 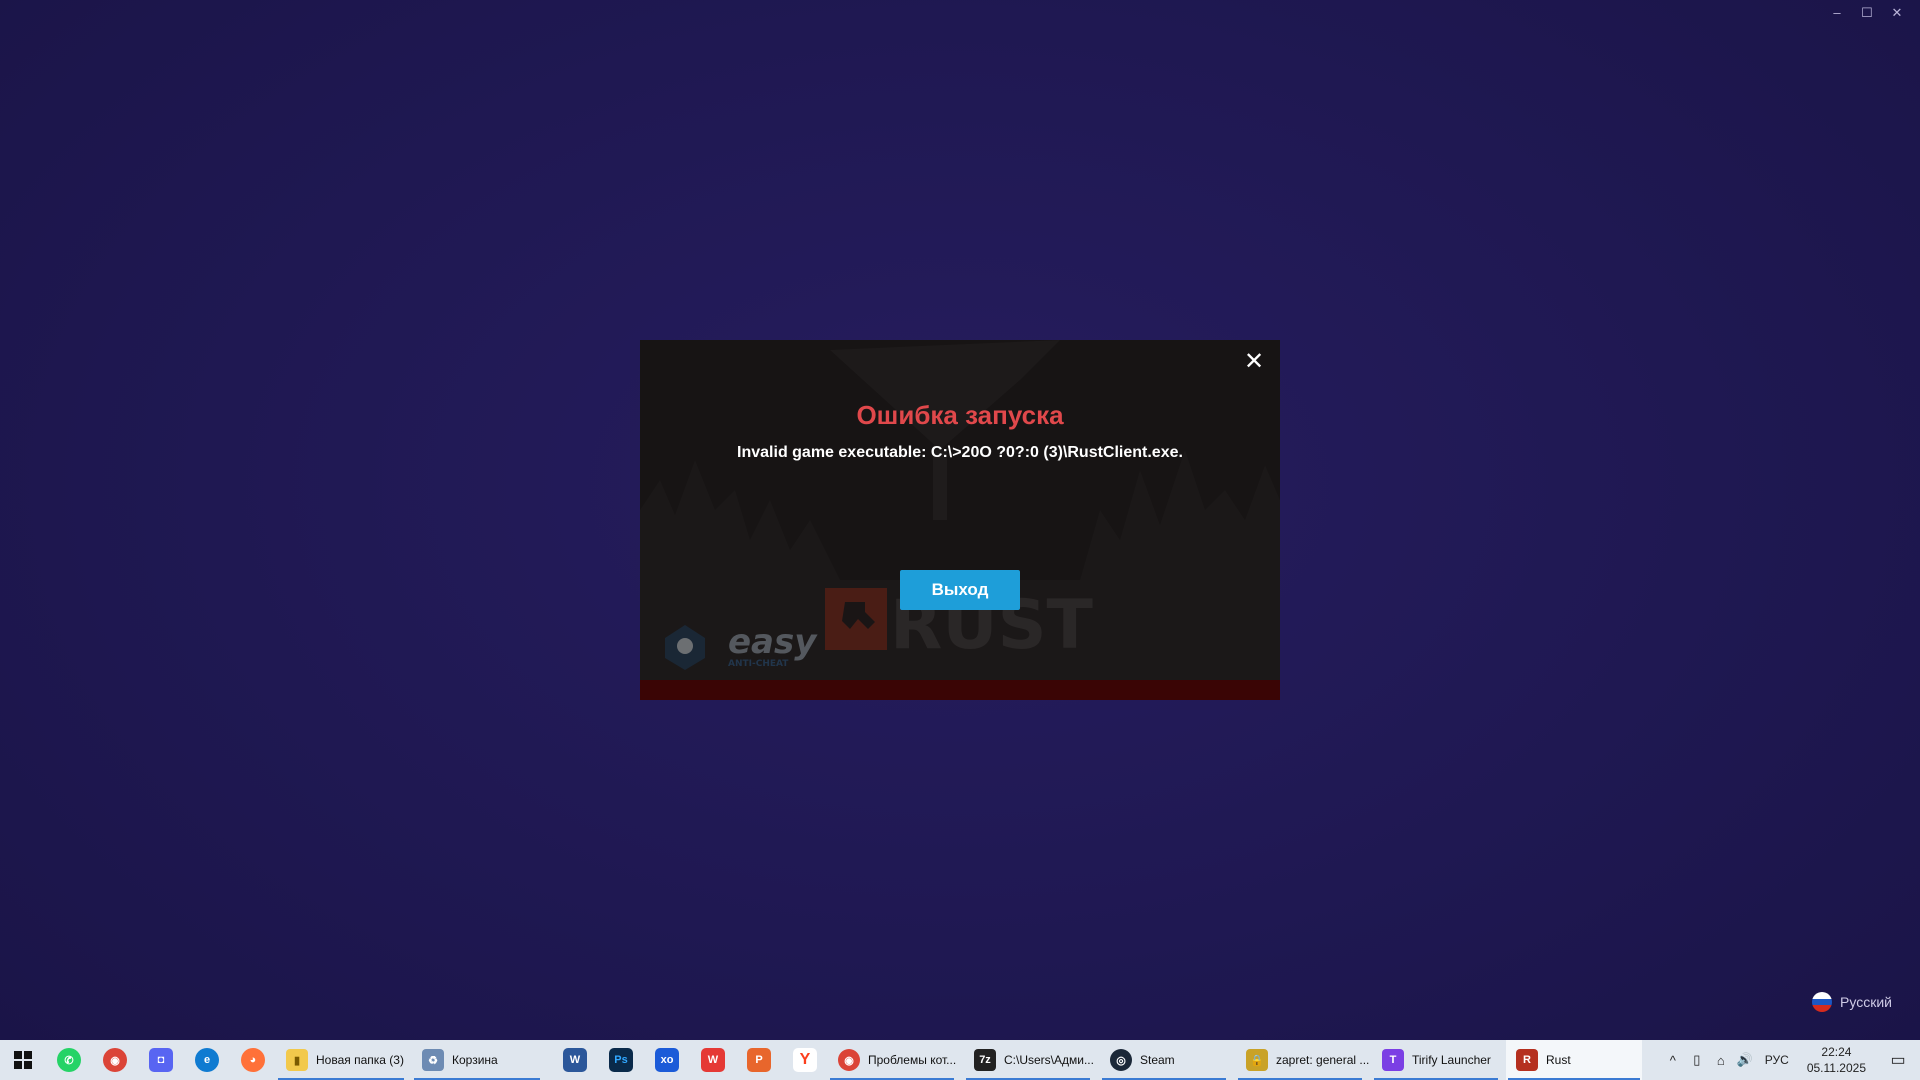 I want to click on taskbar-task-tirify: T Tirify Launcher, so click(x=1436, y=1060).